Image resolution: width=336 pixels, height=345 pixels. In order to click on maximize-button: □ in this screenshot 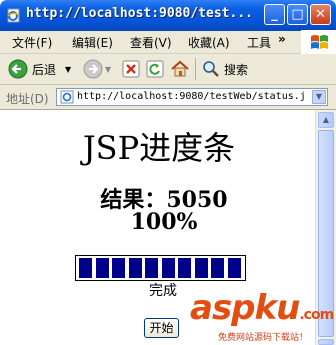, I will do `click(297, 14)`.